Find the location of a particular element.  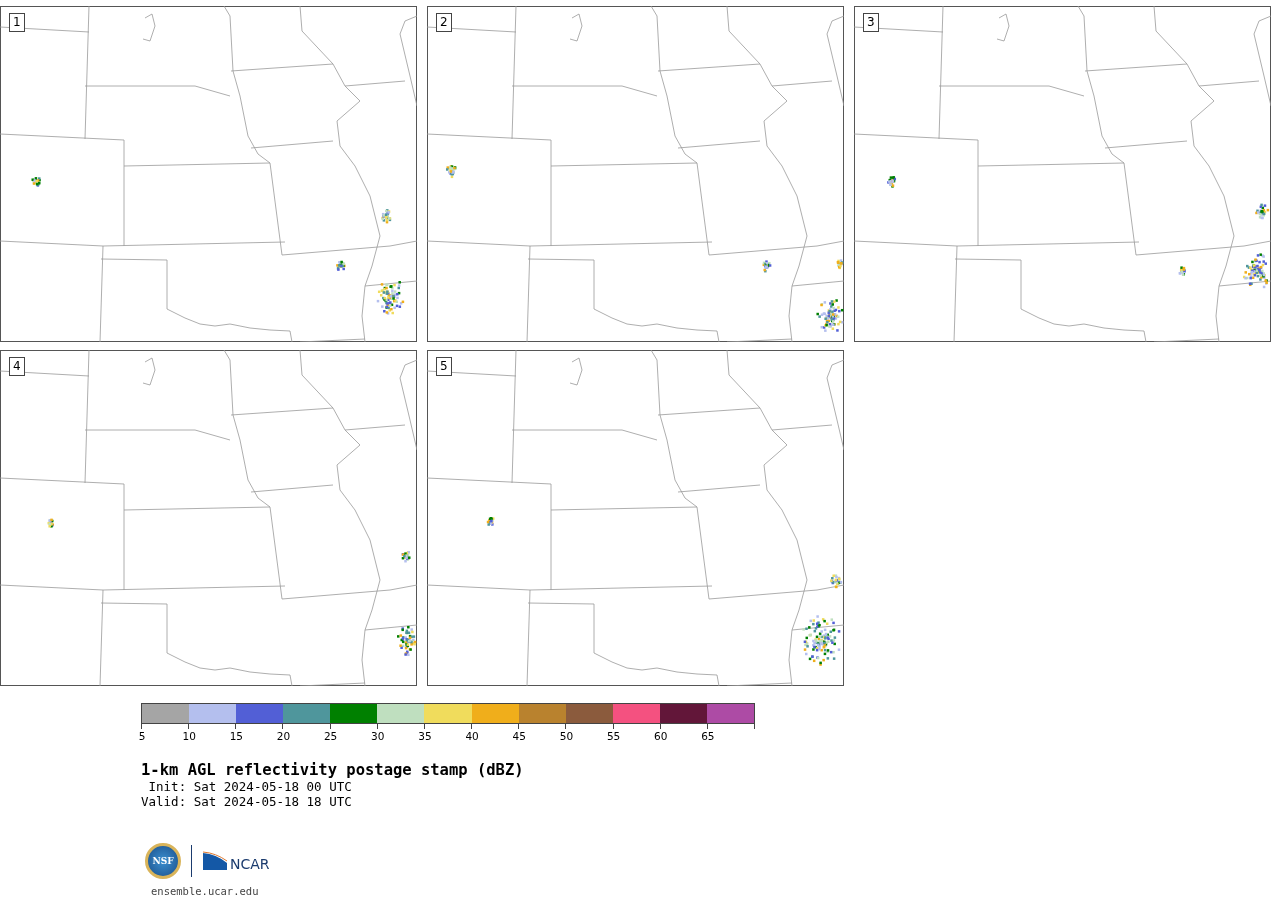

tick-label: 65 is located at coordinates (708, 736).